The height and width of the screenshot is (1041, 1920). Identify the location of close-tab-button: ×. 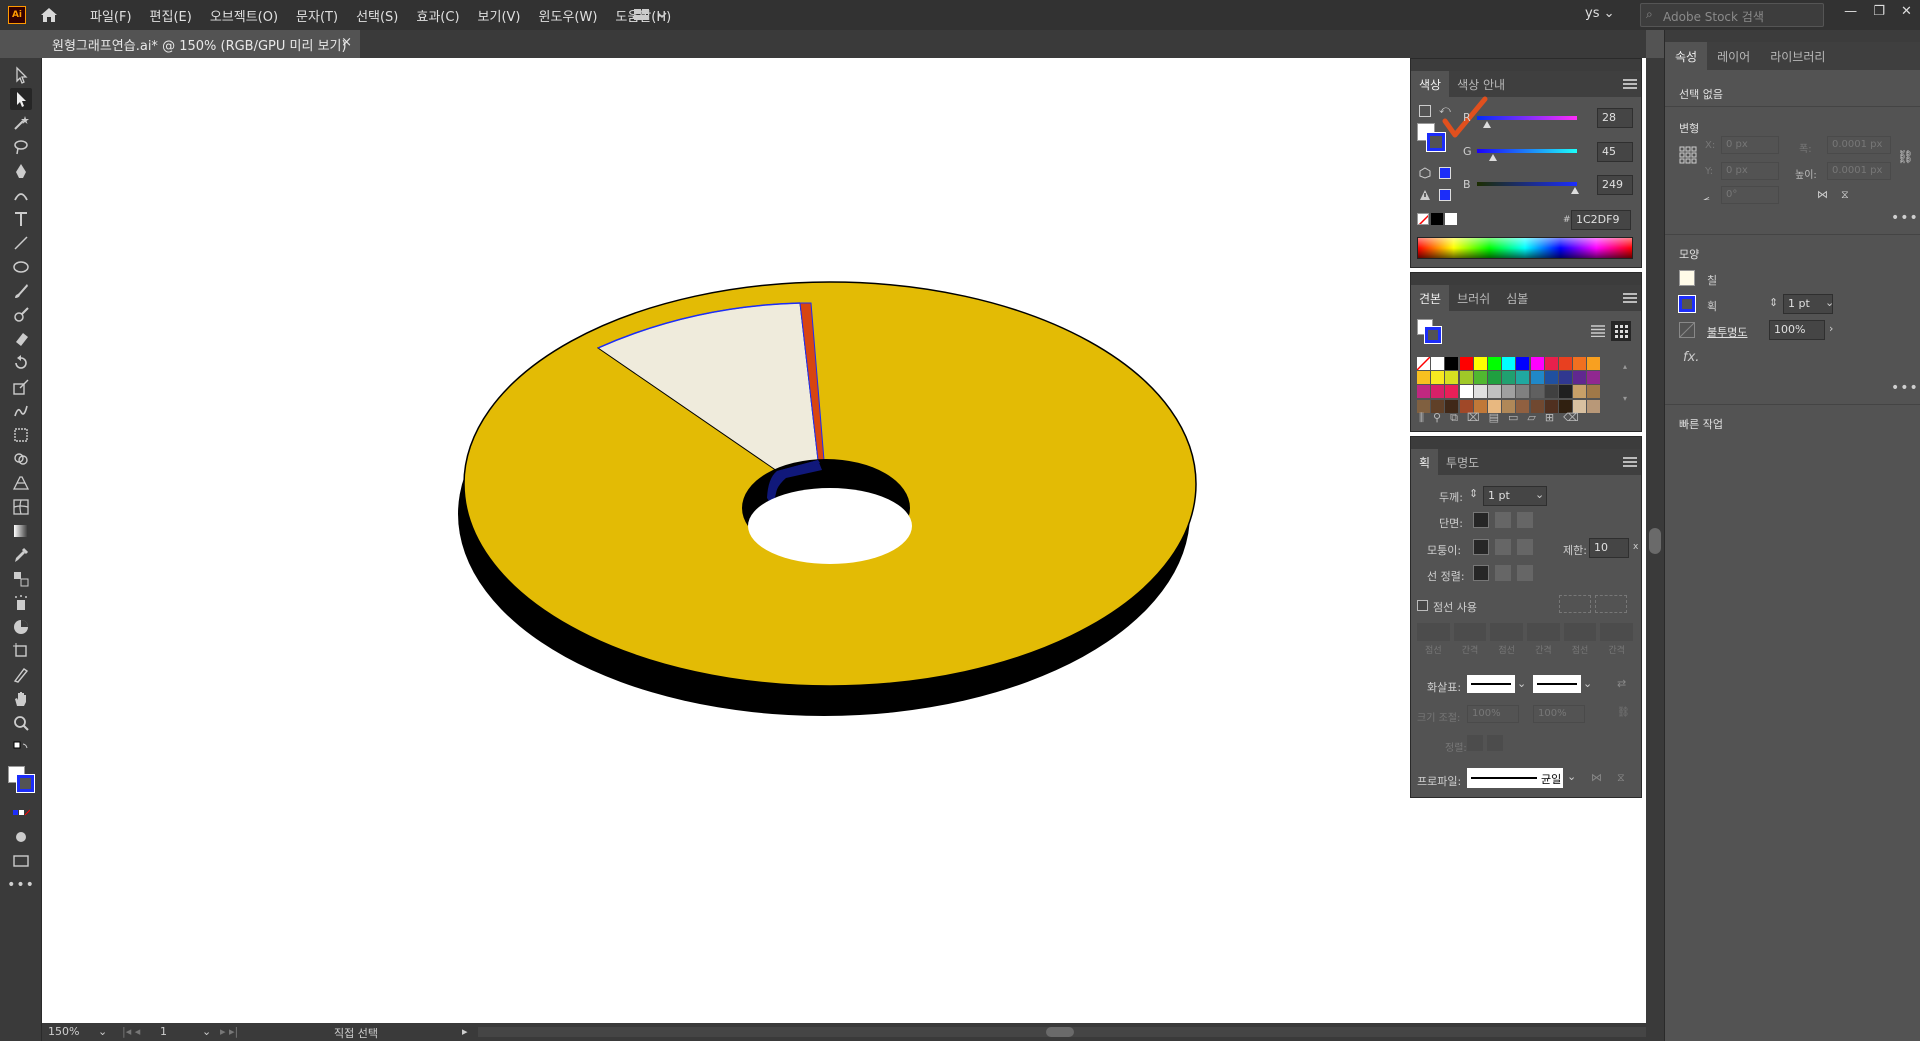
(346, 42).